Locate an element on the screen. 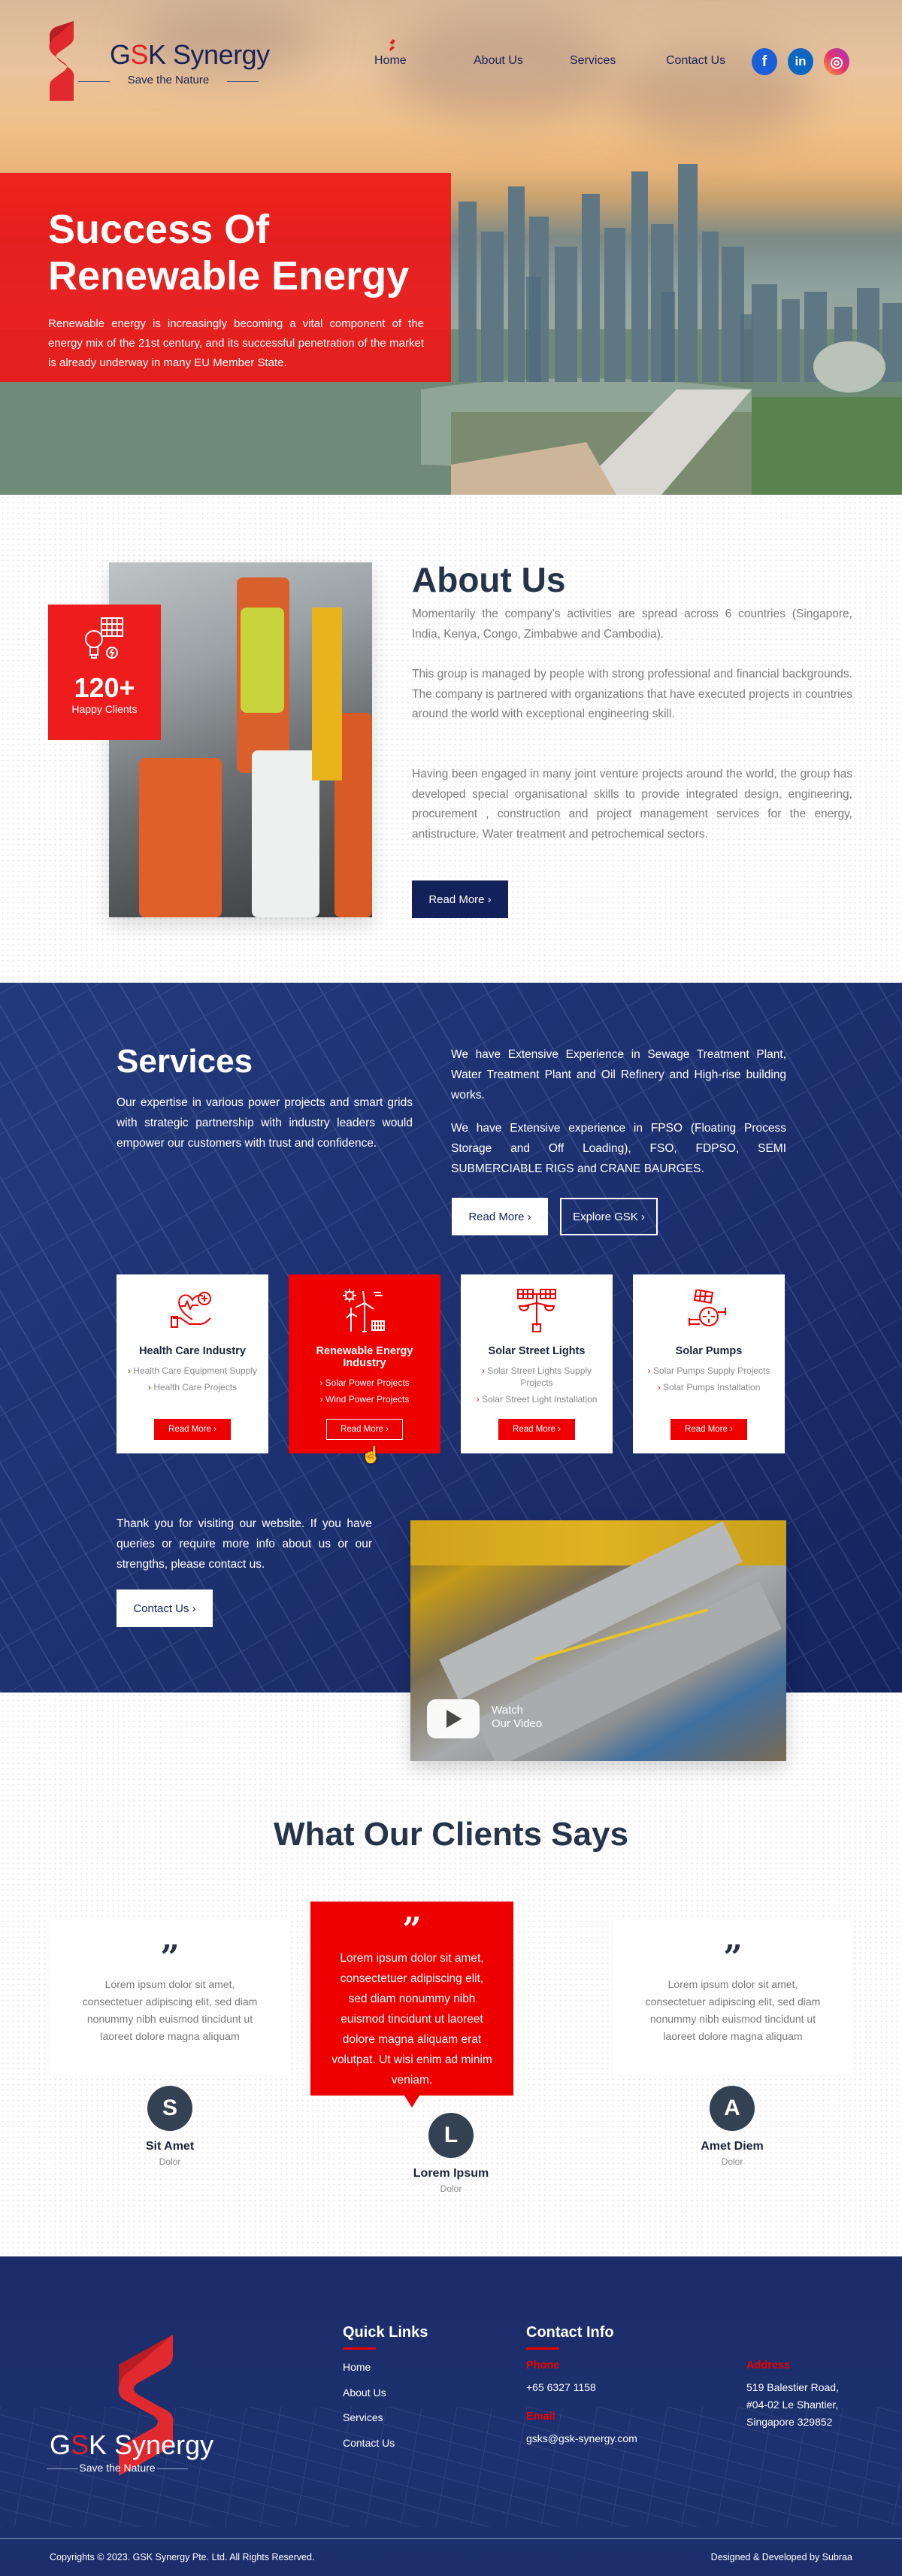 The width and height of the screenshot is (902, 2576). address-label: Address is located at coordinates (768, 2365).